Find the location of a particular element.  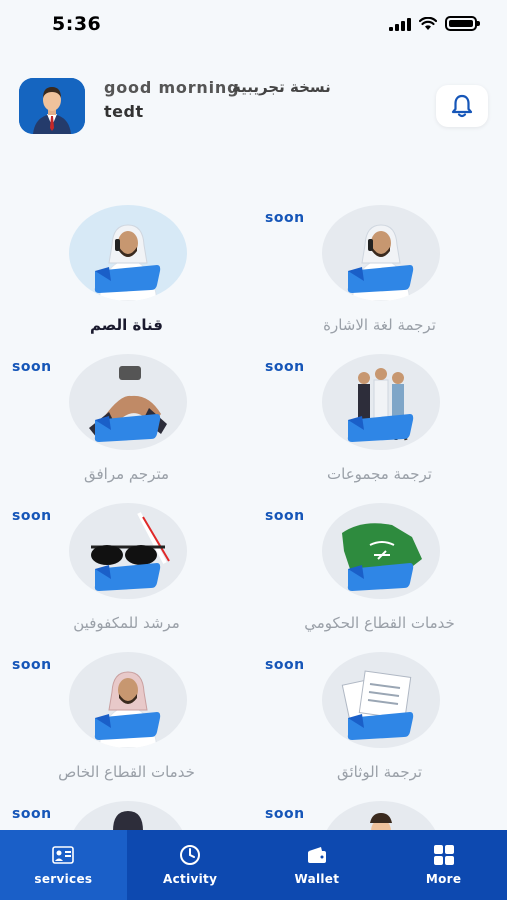

tab-bar: services Activity Wallet More is located at coordinates (253, 865).